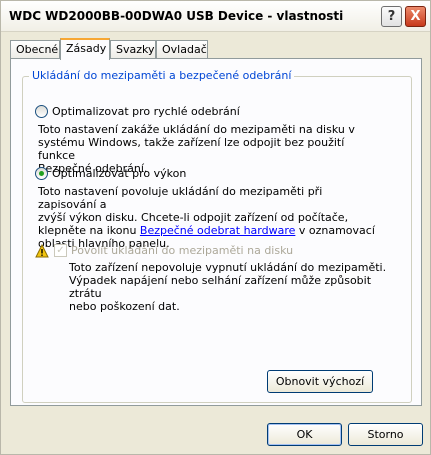  I want to click on ok-button: OK, so click(304, 434).